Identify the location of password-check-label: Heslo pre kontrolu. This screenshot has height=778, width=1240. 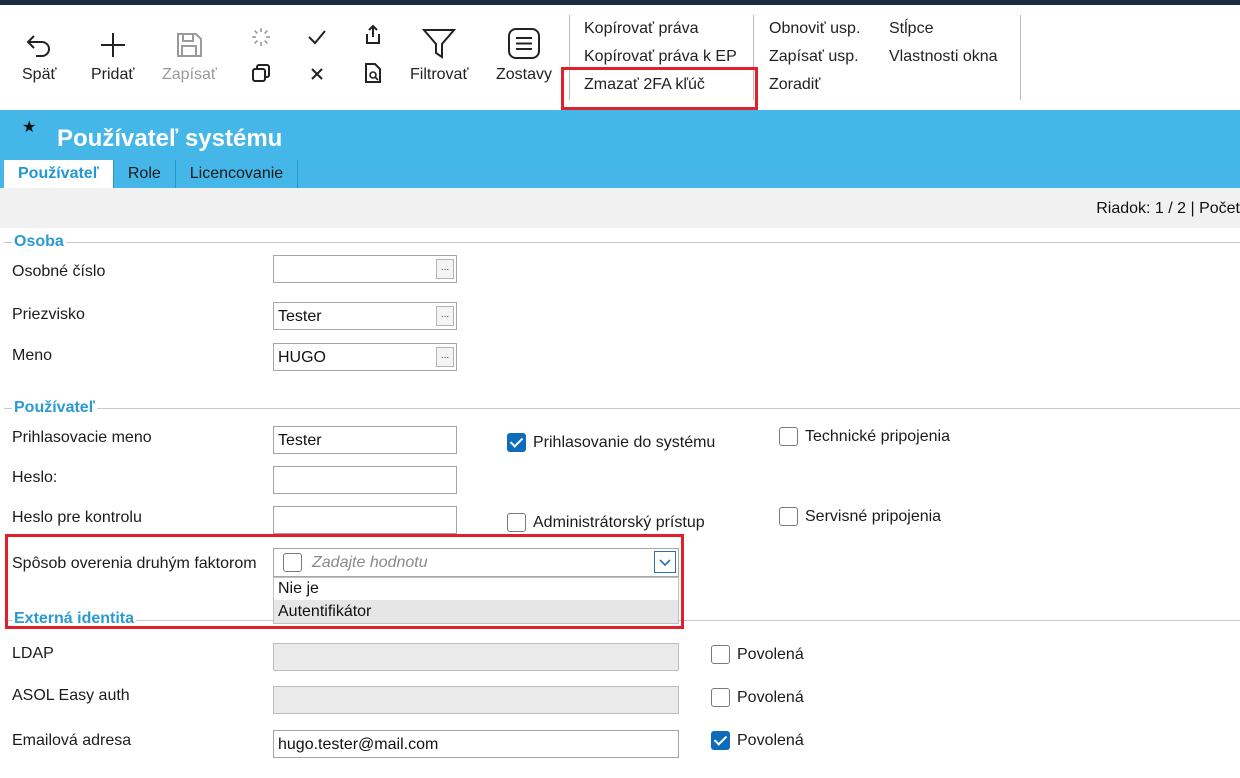
(77, 517).